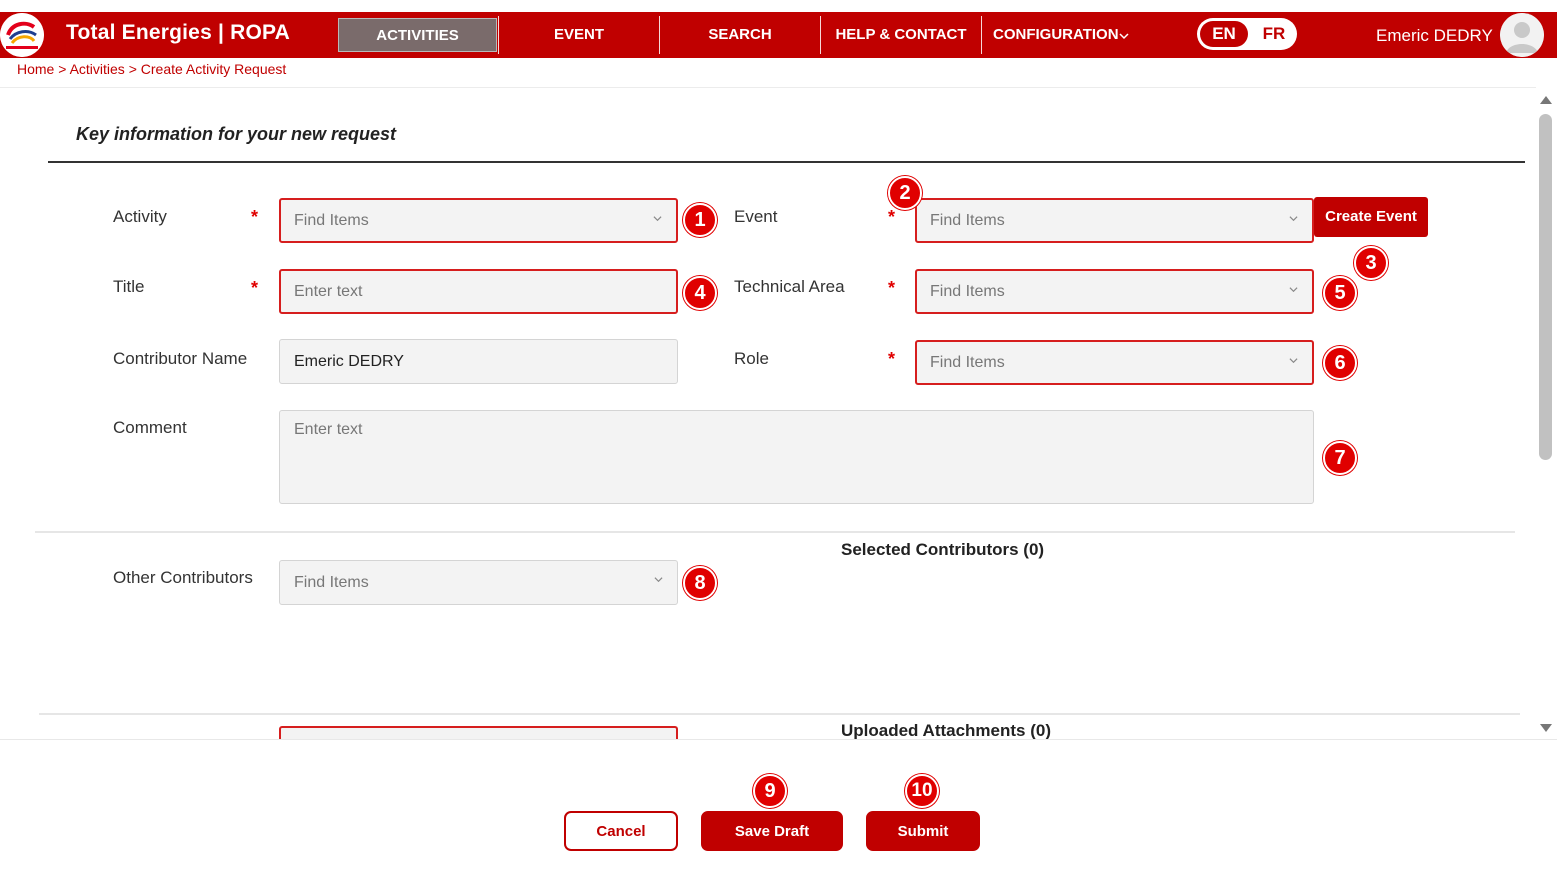  What do you see at coordinates (751, 358) in the screenshot?
I see `role-label: Role` at bounding box center [751, 358].